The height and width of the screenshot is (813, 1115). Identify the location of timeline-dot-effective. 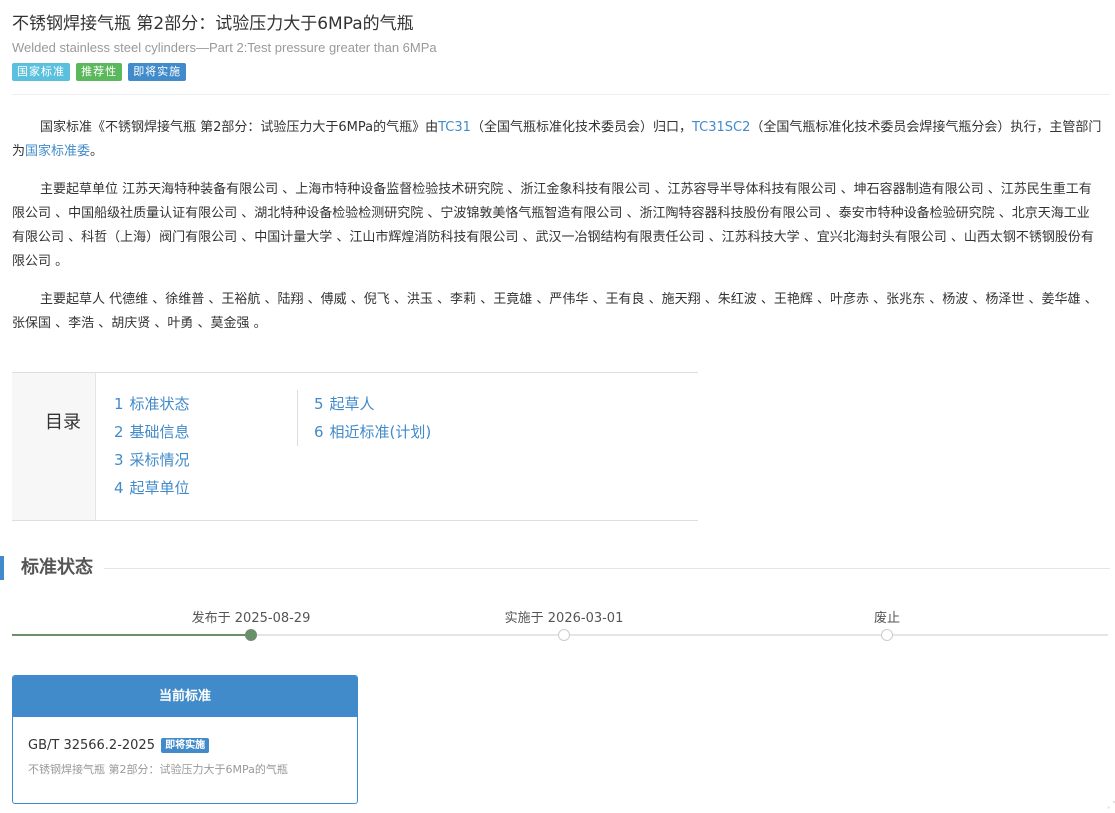
(564, 635).